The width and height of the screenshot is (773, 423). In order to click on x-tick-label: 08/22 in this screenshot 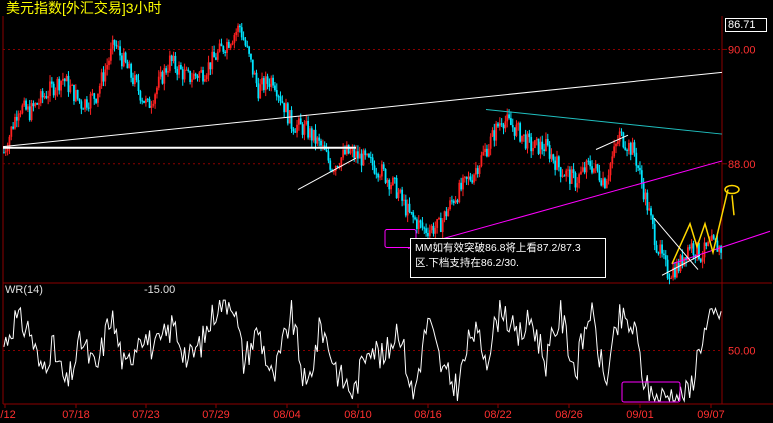, I will do `click(498, 415)`.